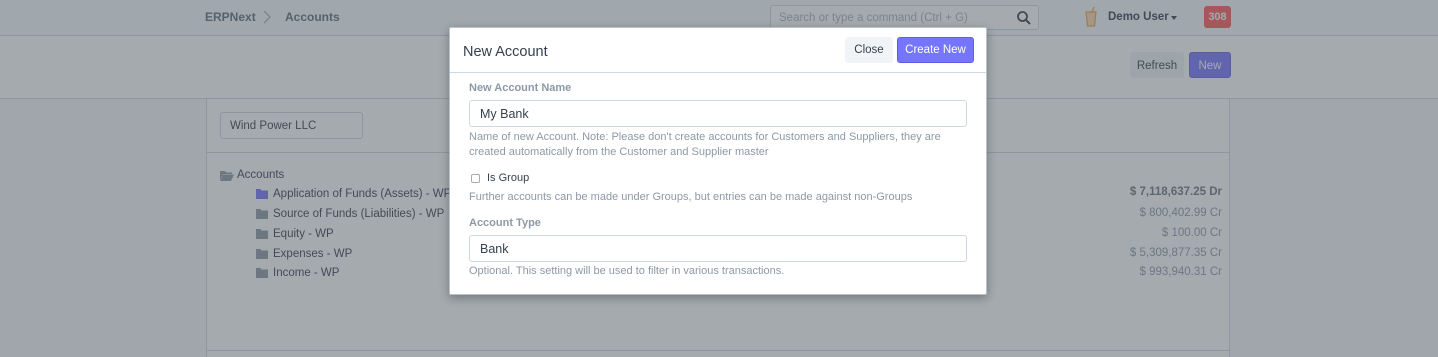  Describe the element at coordinates (475, 178) in the screenshot. I see `is-group-checkbox` at that location.